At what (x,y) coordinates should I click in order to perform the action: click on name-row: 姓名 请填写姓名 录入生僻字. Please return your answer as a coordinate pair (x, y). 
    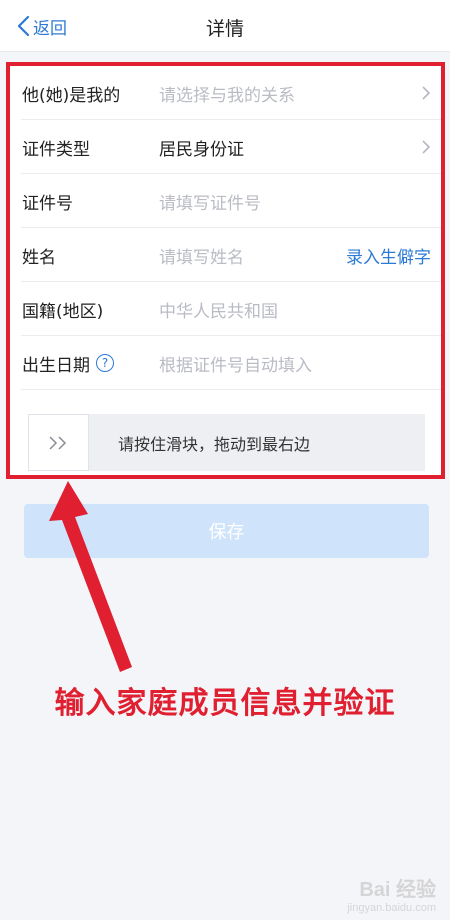
    Looking at the image, I should click on (225, 255).